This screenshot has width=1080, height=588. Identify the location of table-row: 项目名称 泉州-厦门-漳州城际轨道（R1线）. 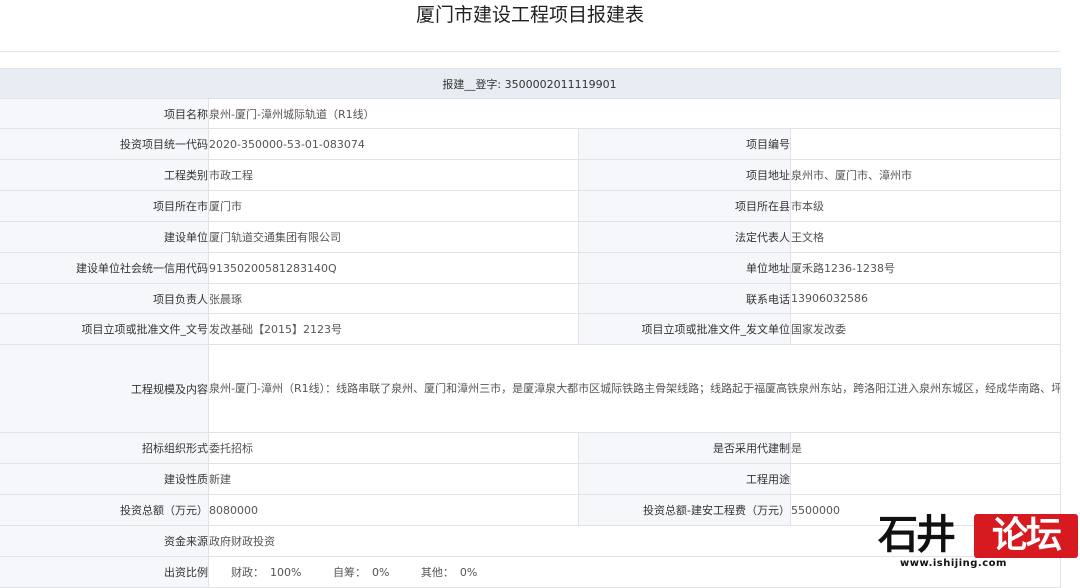
(531, 113).